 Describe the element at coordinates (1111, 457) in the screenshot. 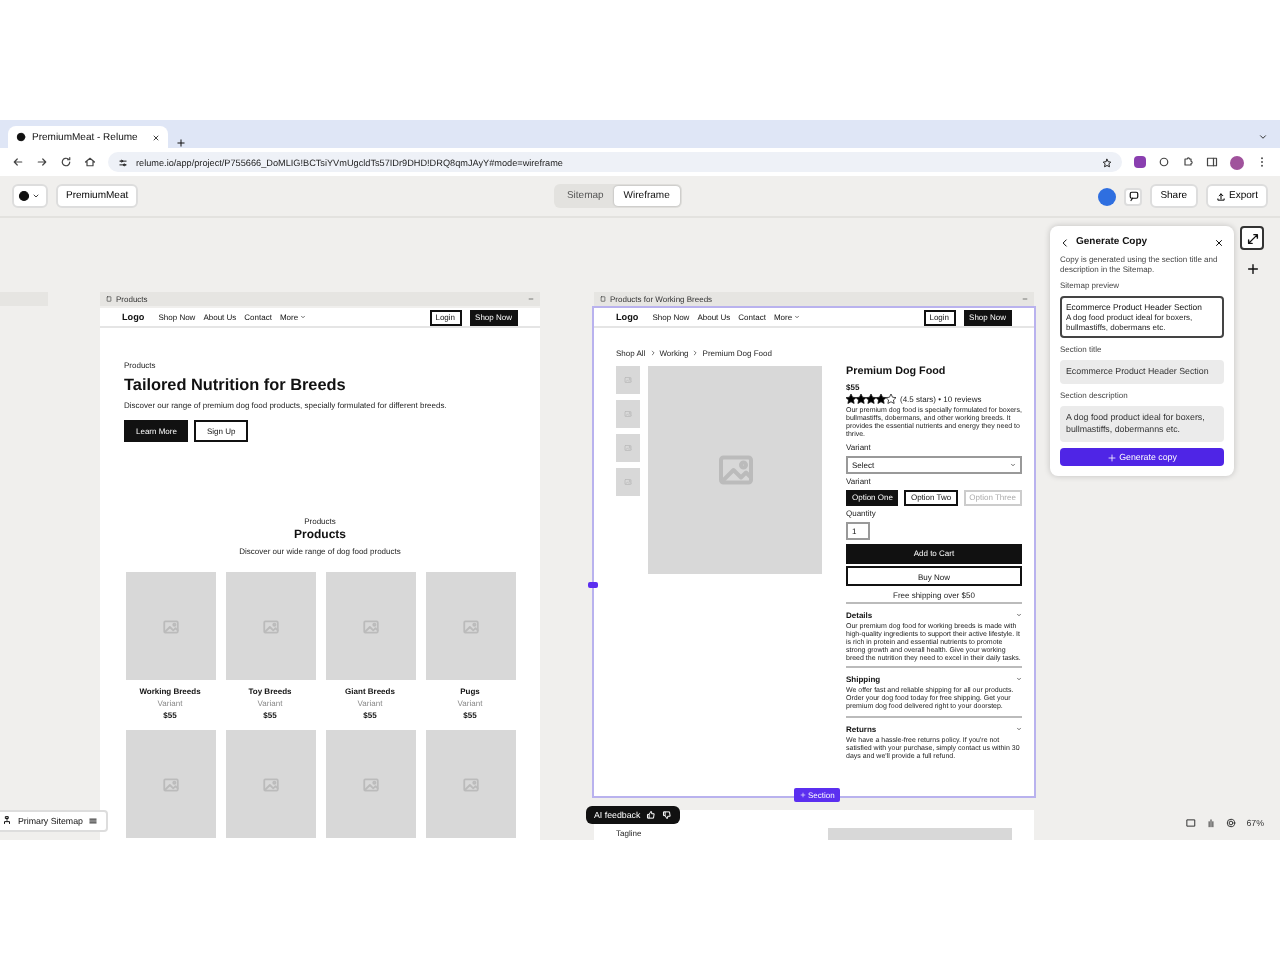

I see `sparkle-icon` at that location.